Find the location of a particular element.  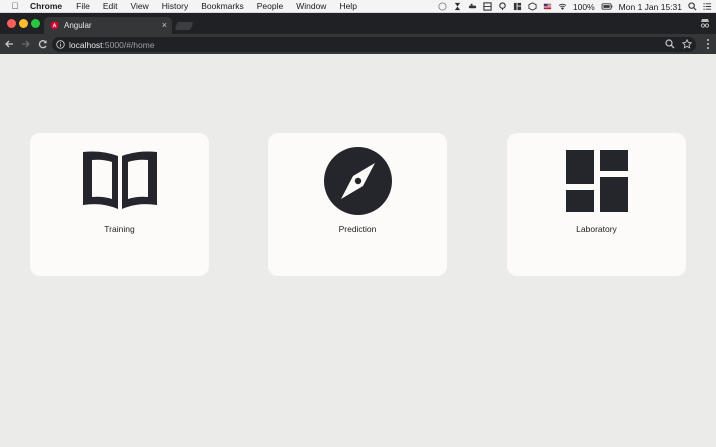

new-tab-button is located at coordinates (184, 26).